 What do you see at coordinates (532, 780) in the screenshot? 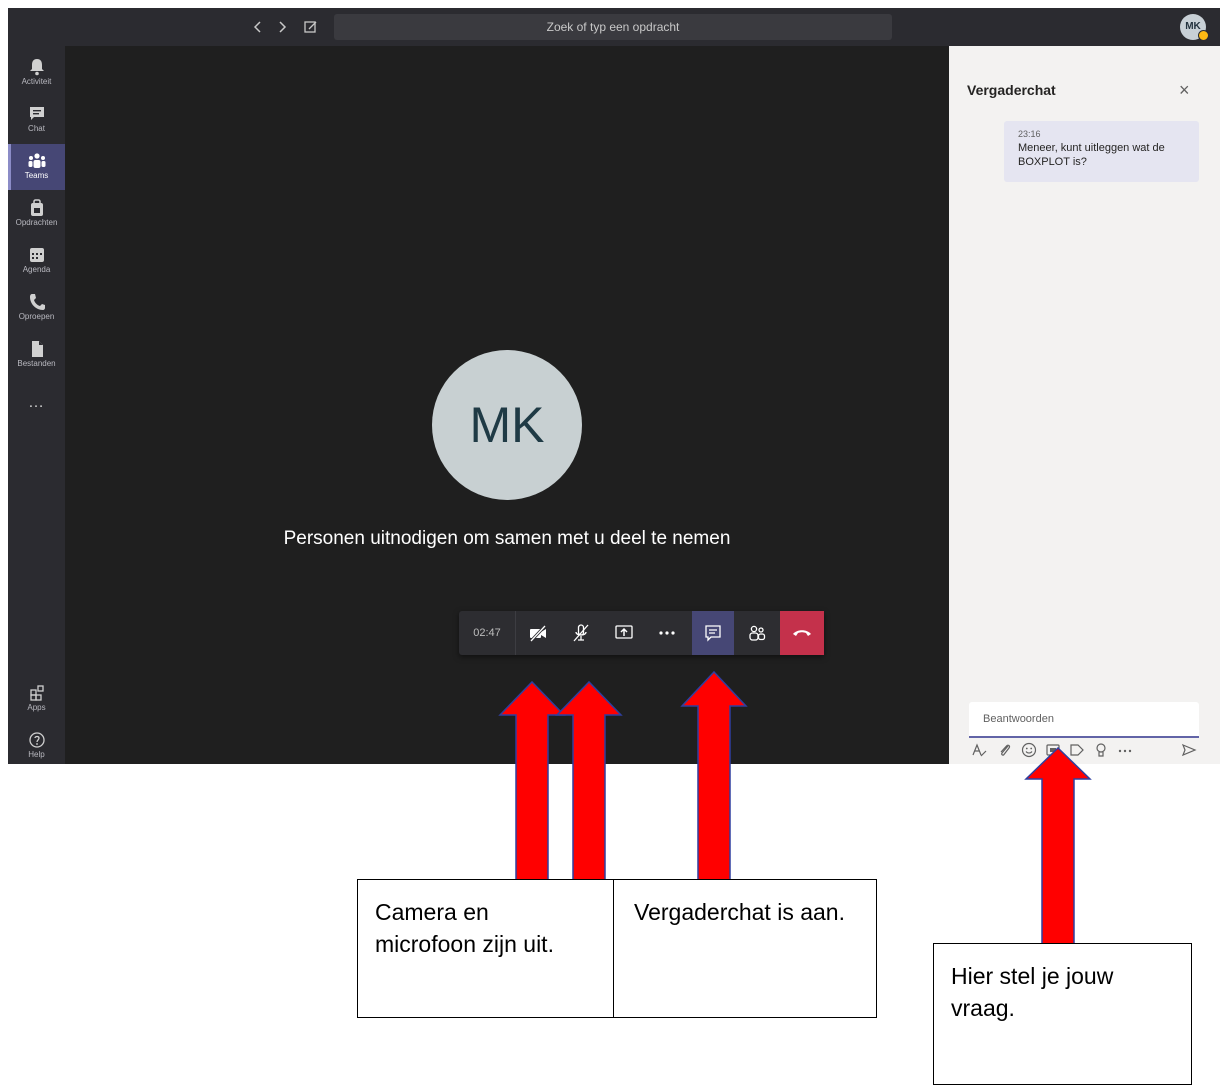
I see `arrow-camera` at bounding box center [532, 780].